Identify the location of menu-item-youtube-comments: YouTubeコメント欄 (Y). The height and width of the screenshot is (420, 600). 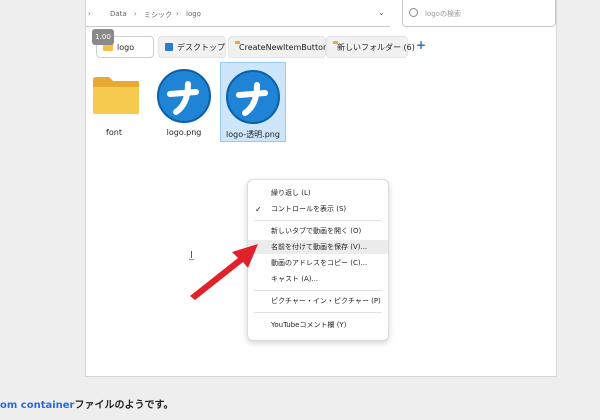
(318, 325).